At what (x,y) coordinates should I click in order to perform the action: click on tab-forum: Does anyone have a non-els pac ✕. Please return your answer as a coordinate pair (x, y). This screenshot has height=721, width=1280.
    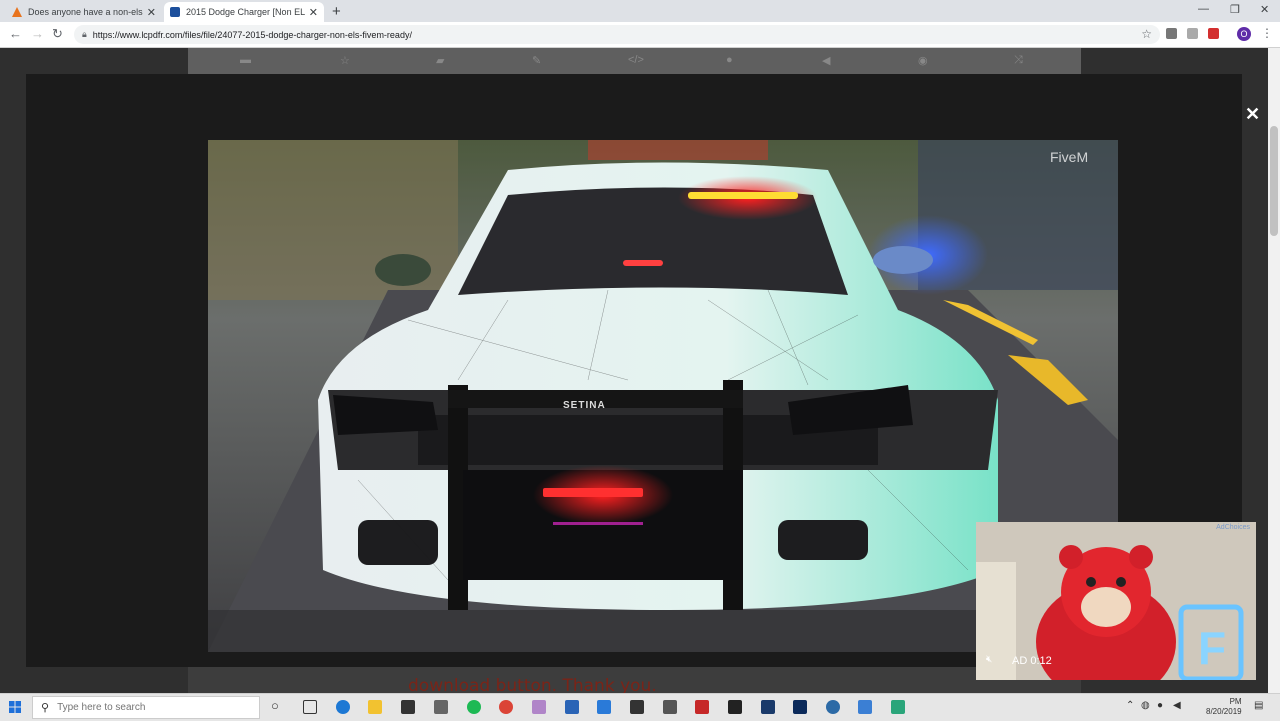
    Looking at the image, I should click on (84, 12).